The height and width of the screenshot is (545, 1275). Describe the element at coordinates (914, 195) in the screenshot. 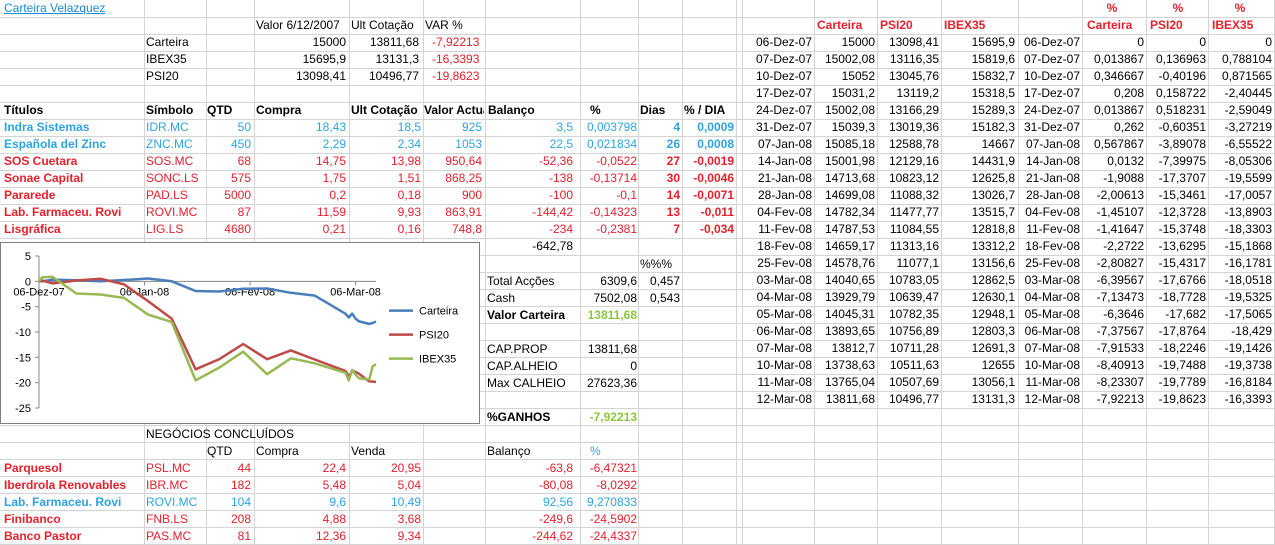

I see `history-psi20: 11088,32` at that location.